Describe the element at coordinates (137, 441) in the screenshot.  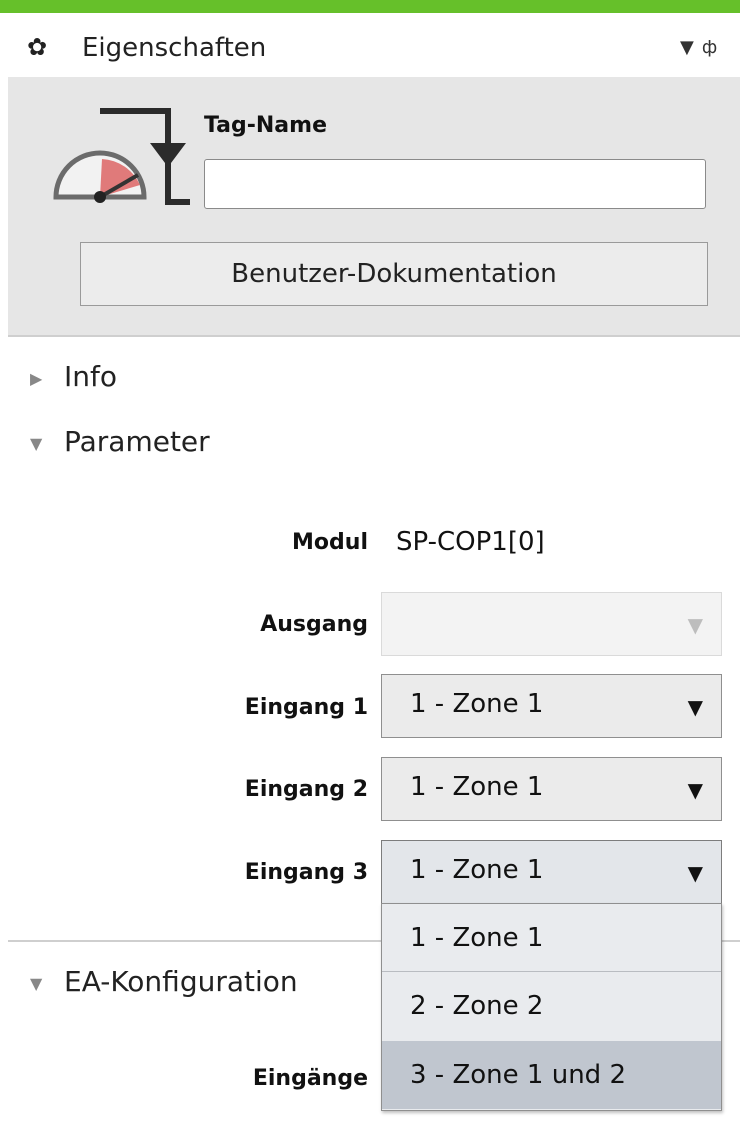
I see `section-parameter-label: Parameter` at that location.